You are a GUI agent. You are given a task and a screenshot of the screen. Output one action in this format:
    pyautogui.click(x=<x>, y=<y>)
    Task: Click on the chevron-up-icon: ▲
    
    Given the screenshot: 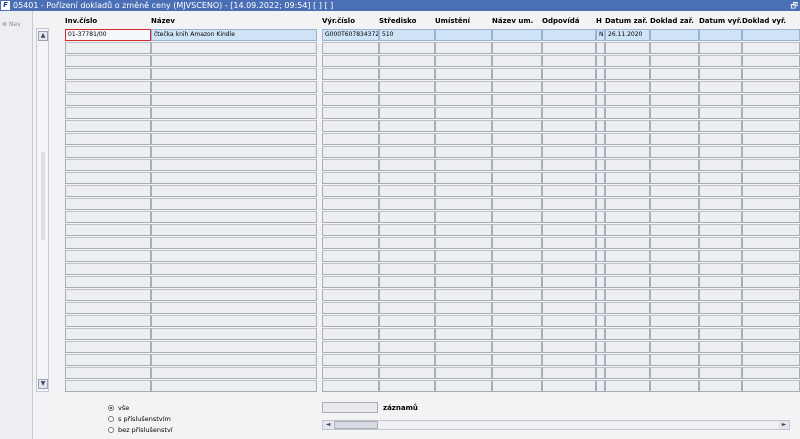 What is the action you would take?
    pyautogui.click(x=43, y=36)
    